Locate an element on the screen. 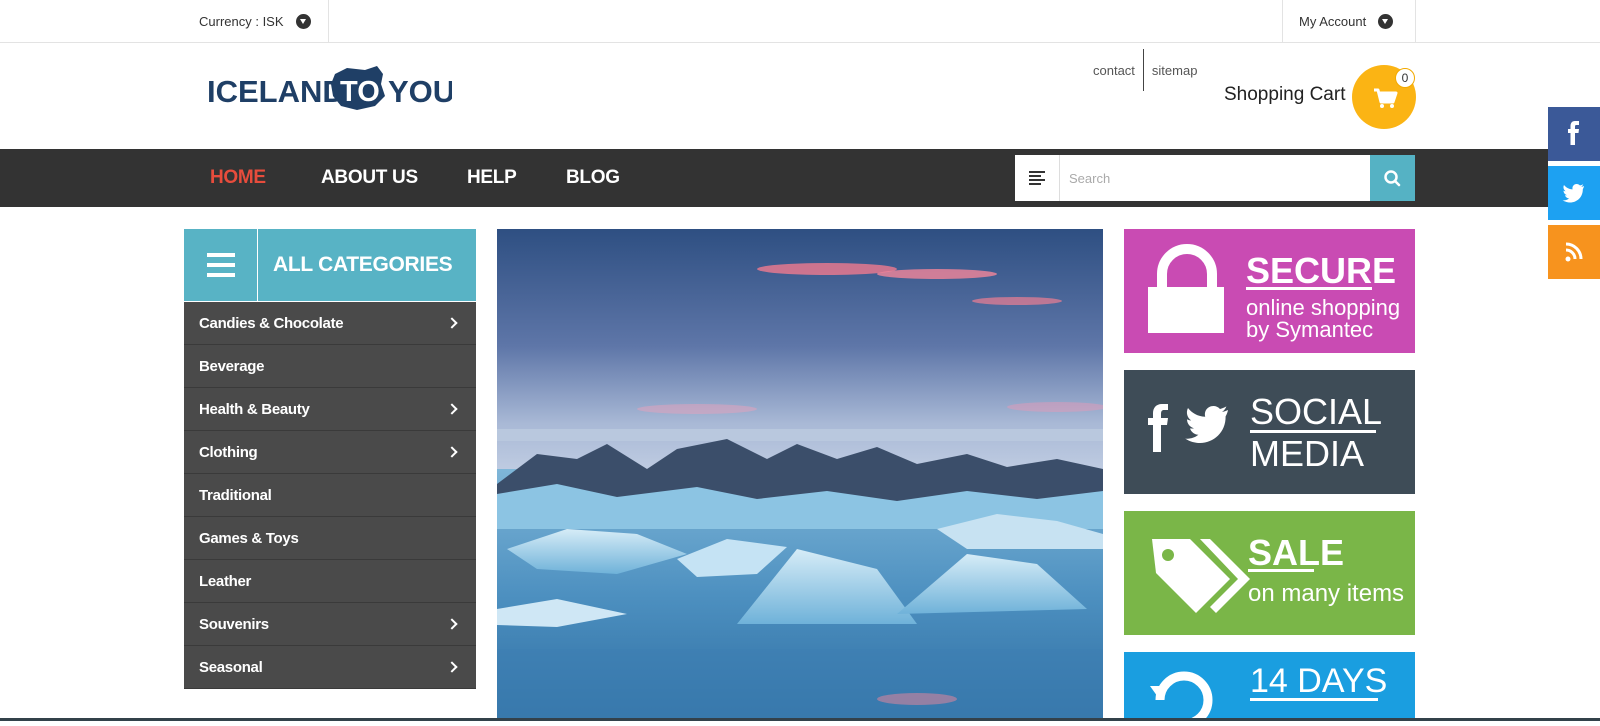  category-label: Health & Beauty is located at coordinates (254, 409).